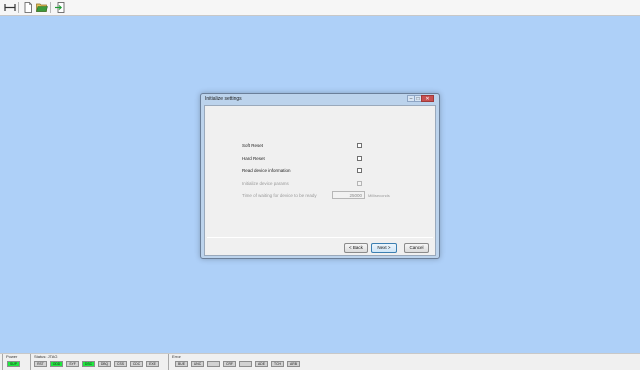  Describe the element at coordinates (46, 356) in the screenshot. I see `status-label: Status: JTAG` at that location.